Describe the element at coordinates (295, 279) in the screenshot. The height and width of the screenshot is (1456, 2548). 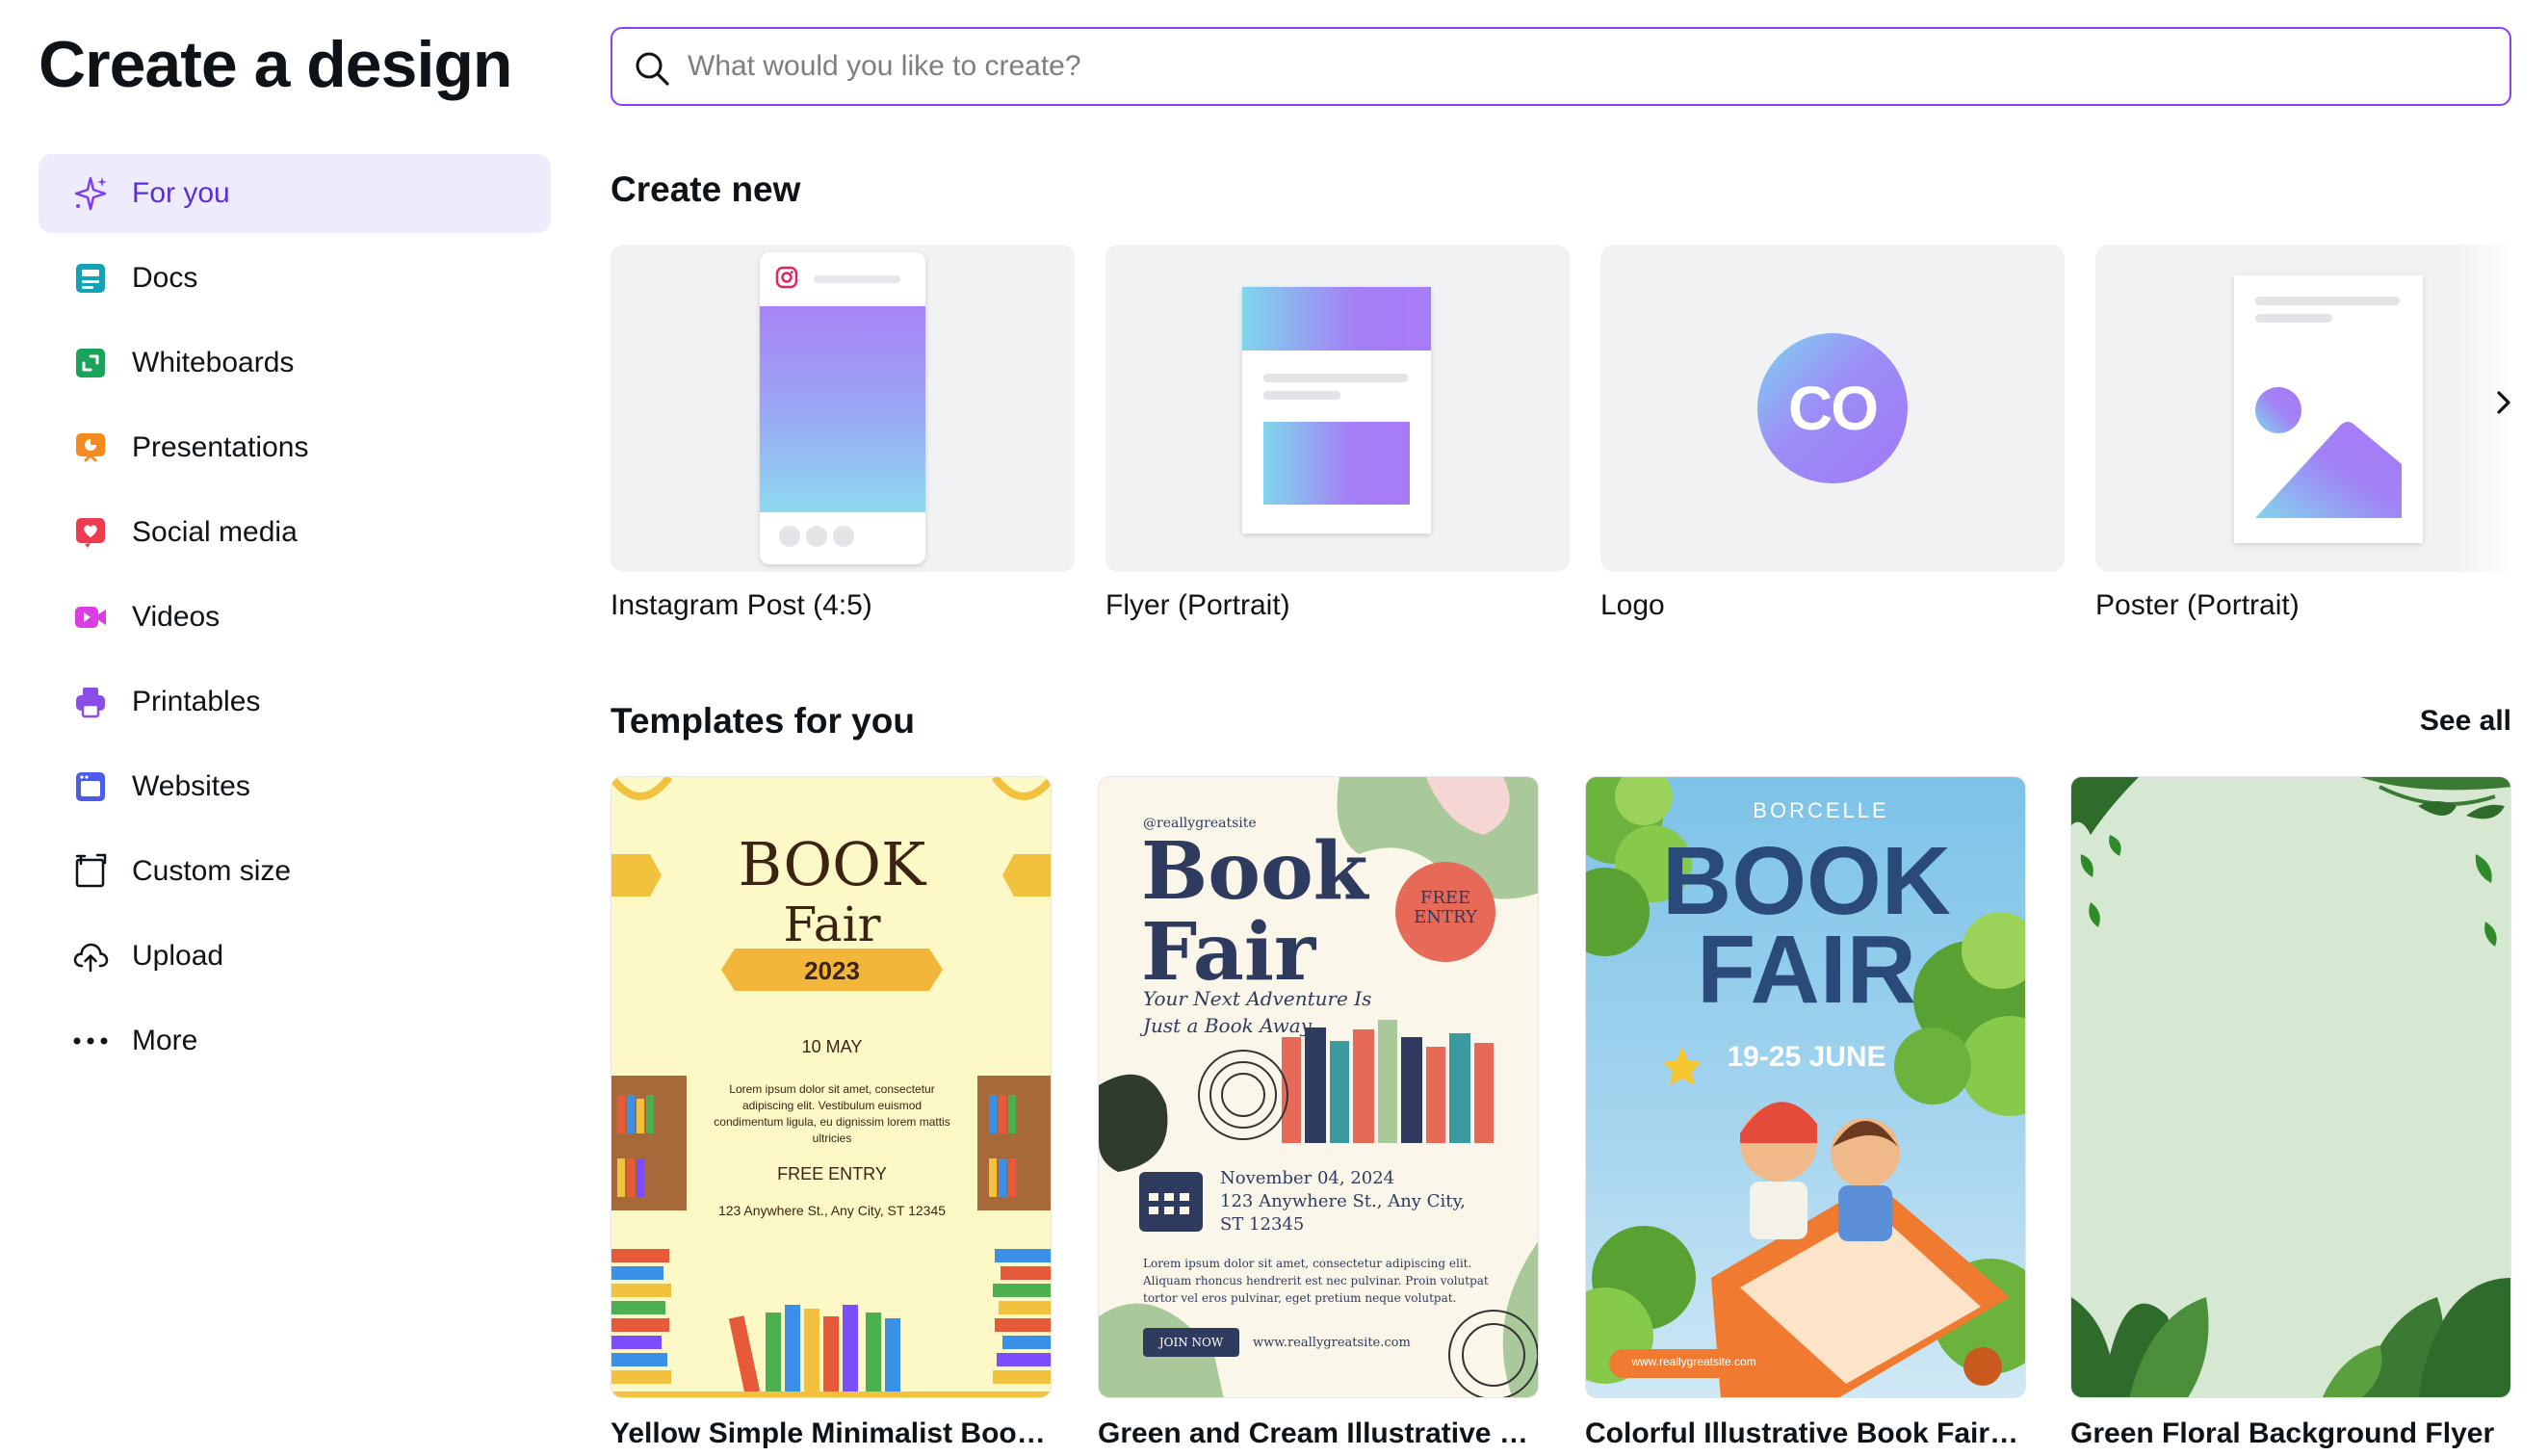
I see `sidebar-item-docs: Docs` at that location.